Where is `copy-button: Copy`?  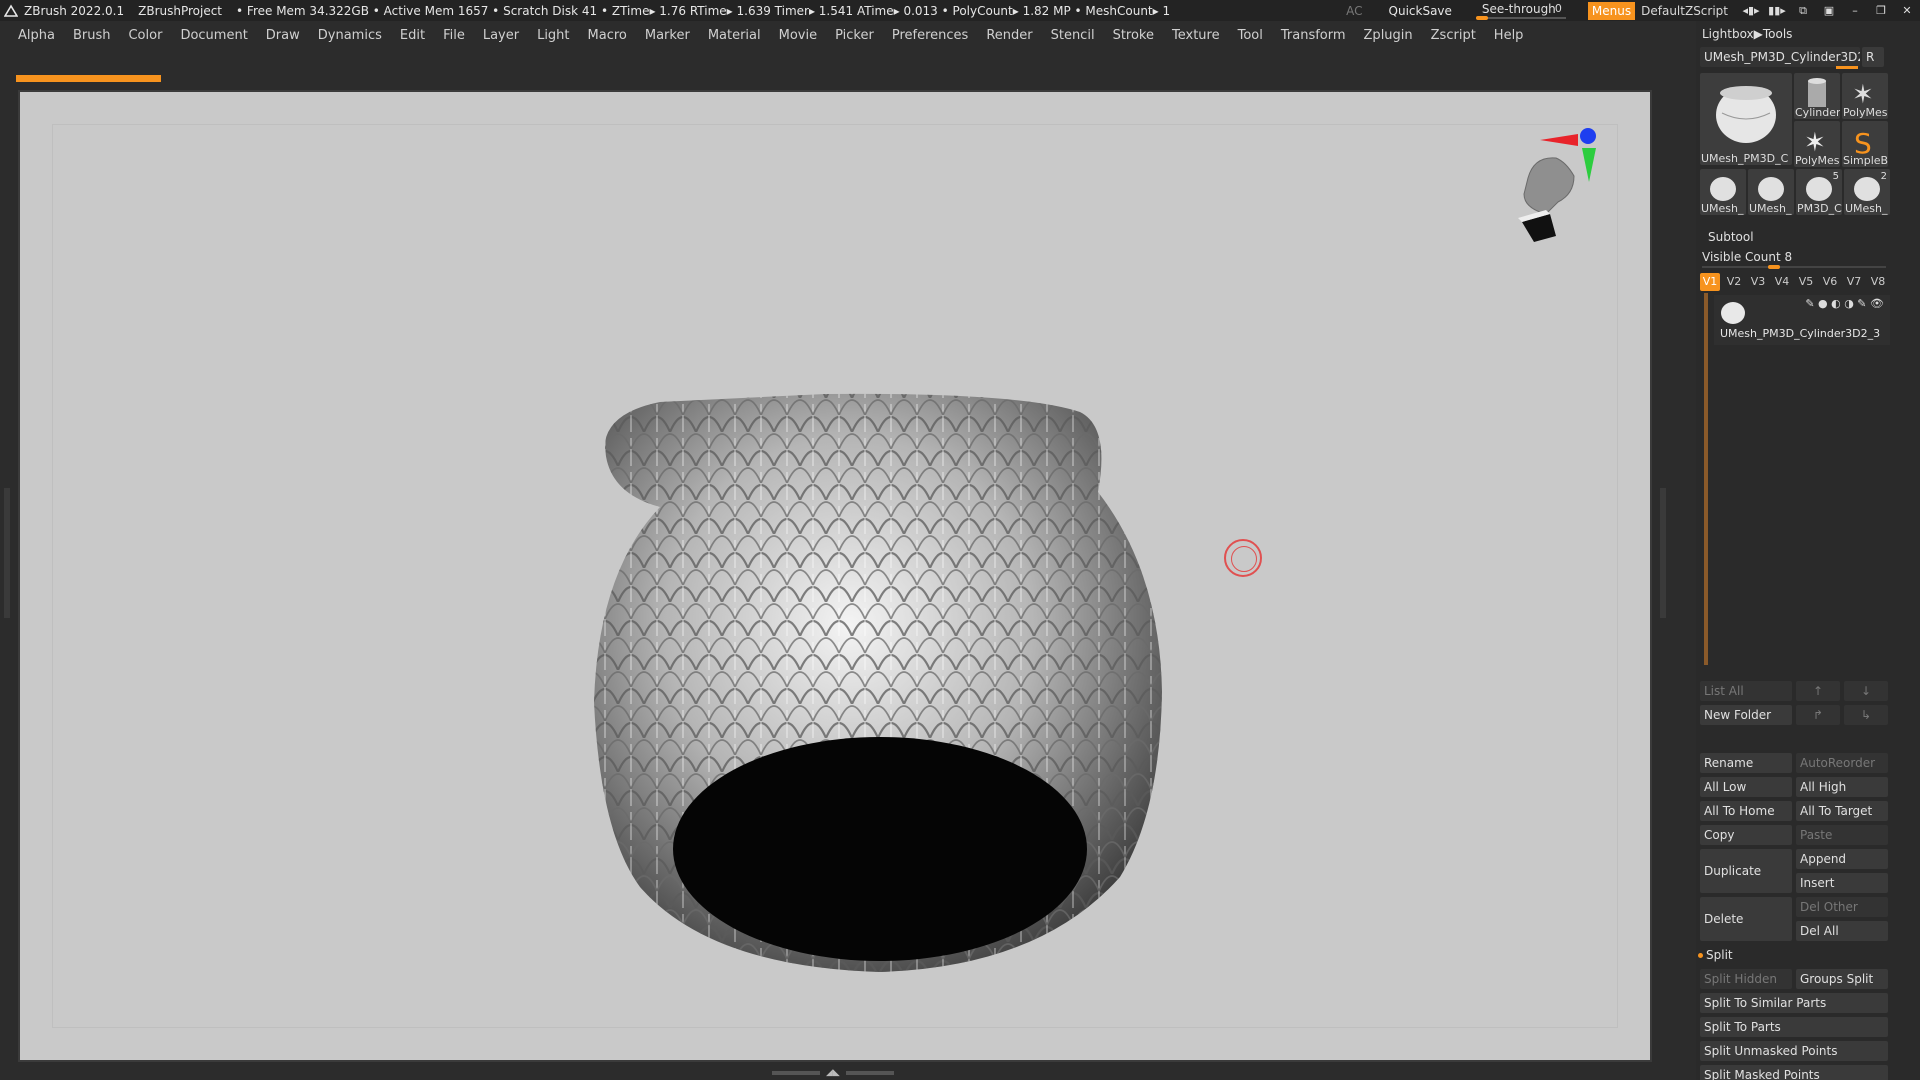 copy-button: Copy is located at coordinates (1746, 835).